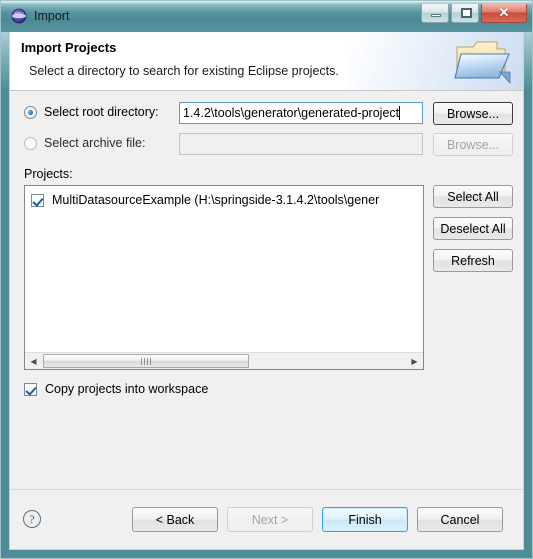  Describe the element at coordinates (30, 112) in the screenshot. I see `radio-select-root-directory` at that location.